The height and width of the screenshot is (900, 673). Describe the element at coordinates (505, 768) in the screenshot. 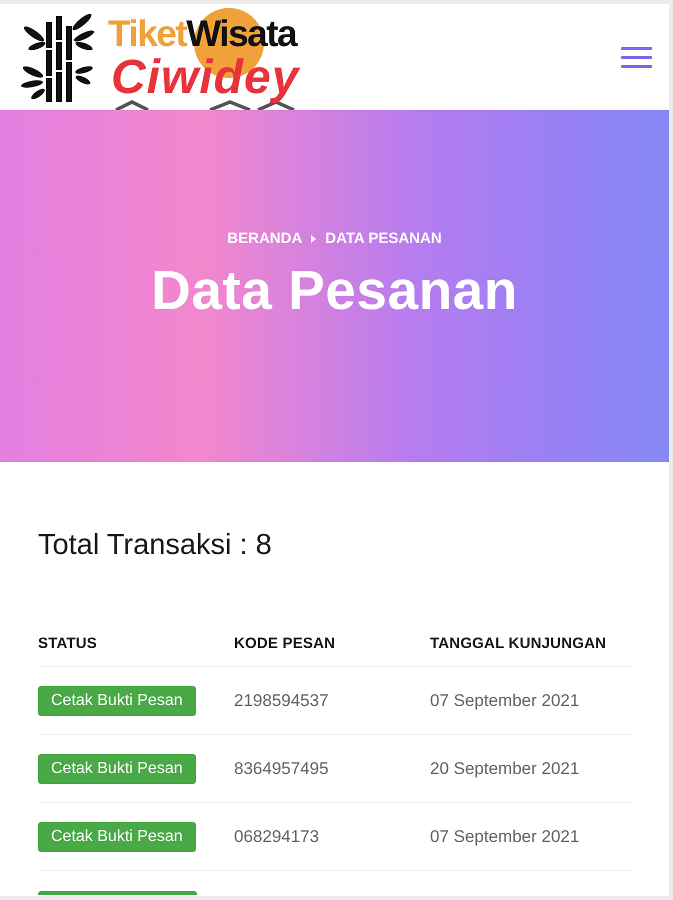

I see `table-cell-text: 20 September 2021` at that location.